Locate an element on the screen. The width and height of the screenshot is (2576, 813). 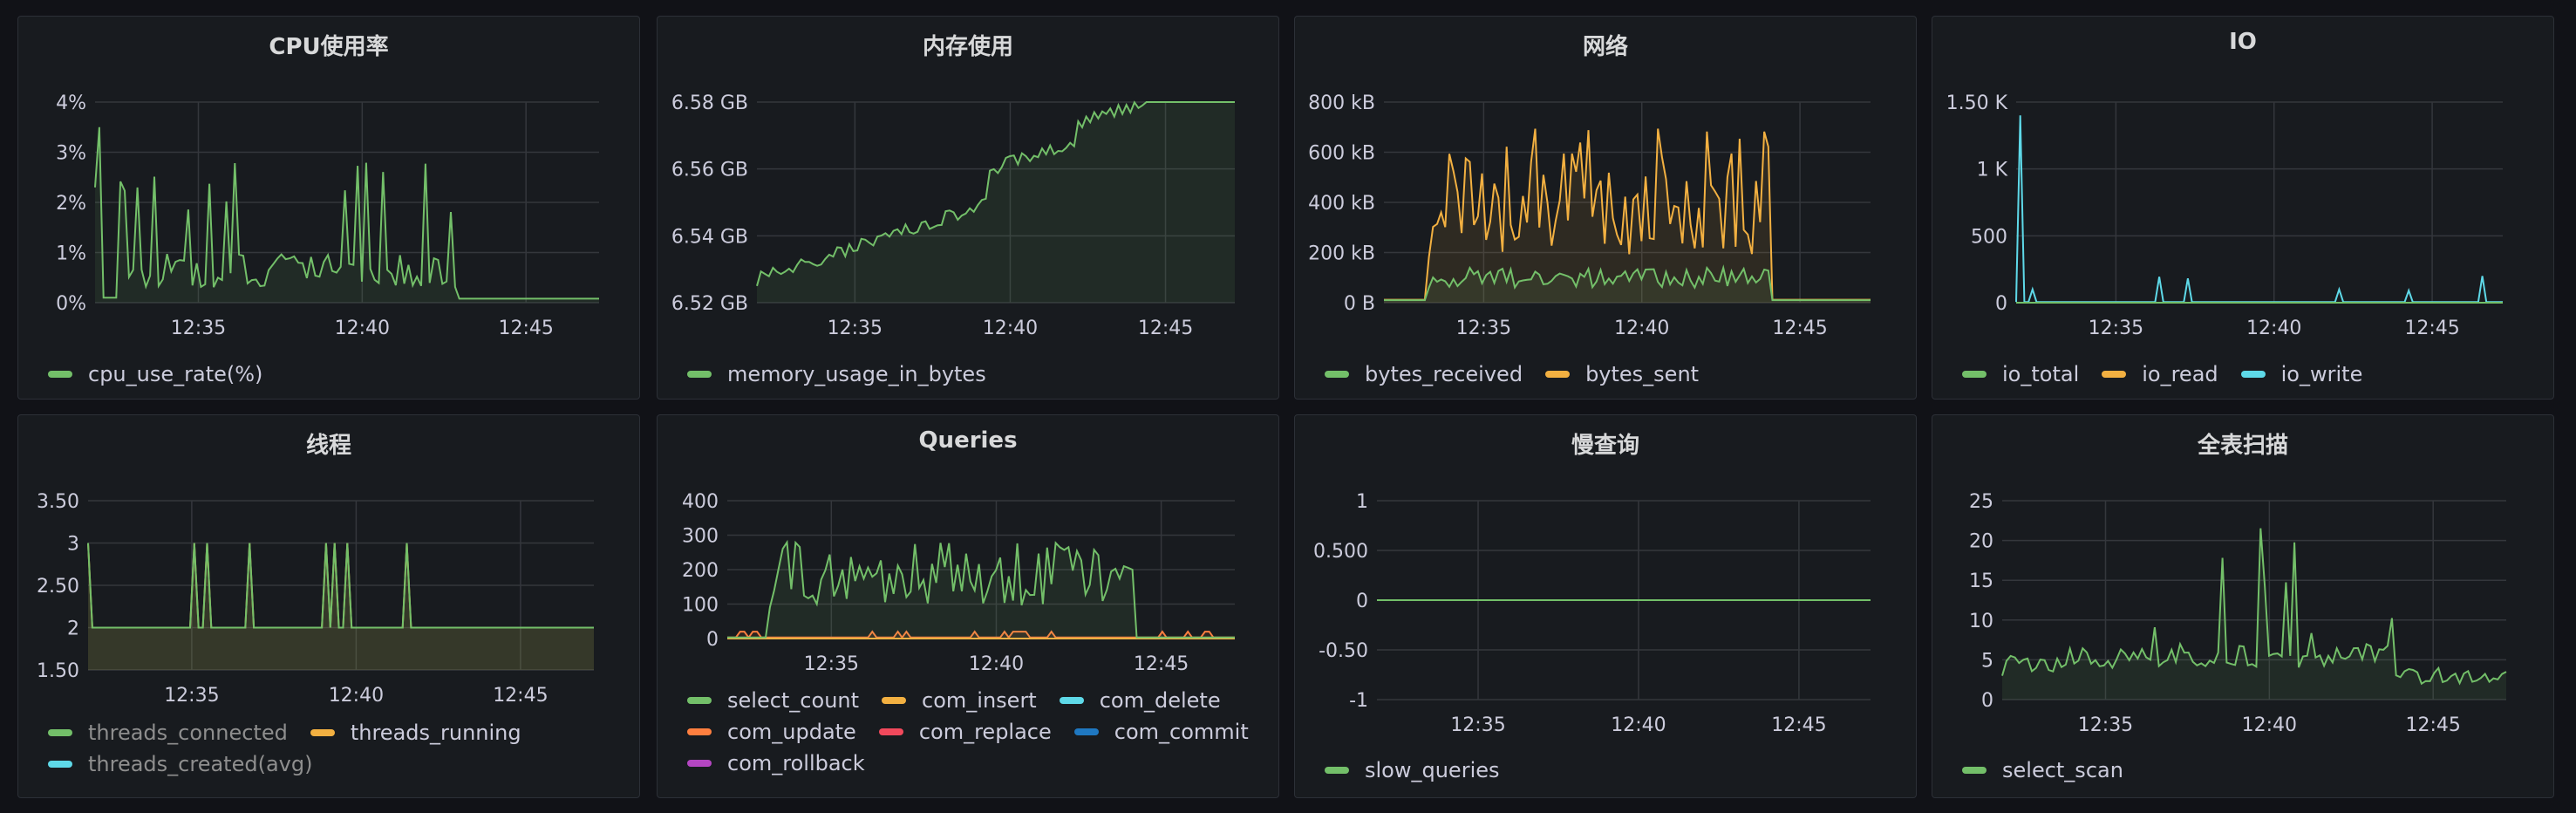
y-tick-label: 500 is located at coordinates (1989, 237).